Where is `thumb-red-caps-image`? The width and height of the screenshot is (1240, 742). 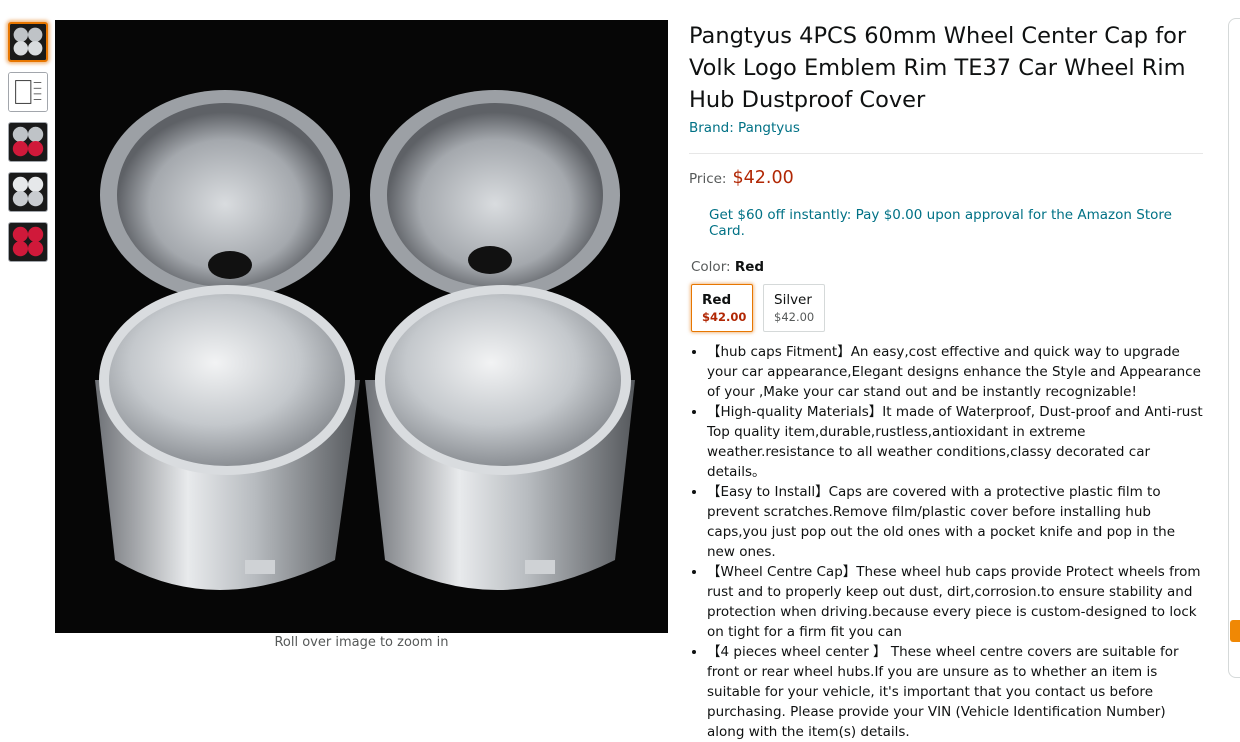
thumb-red-caps-image is located at coordinates (28, 142).